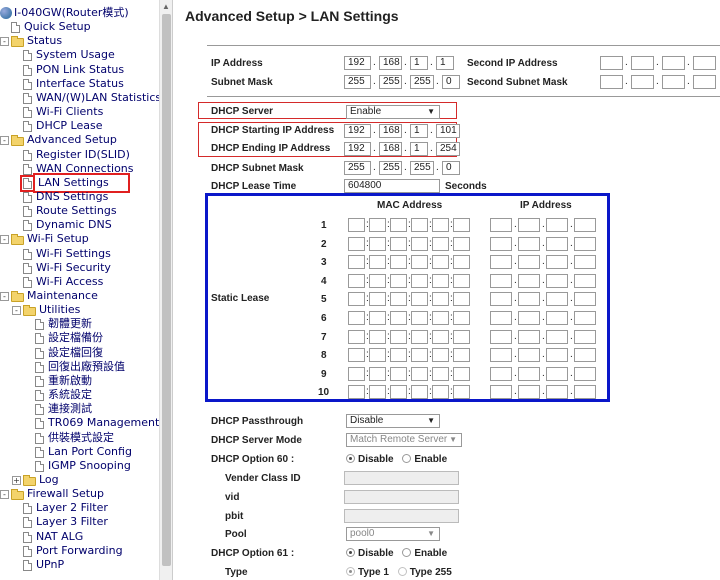 Image resolution: width=720 pixels, height=580 pixels. Describe the element at coordinates (69, 211) in the screenshot. I see `sidebar-item: Route Settings` at that location.